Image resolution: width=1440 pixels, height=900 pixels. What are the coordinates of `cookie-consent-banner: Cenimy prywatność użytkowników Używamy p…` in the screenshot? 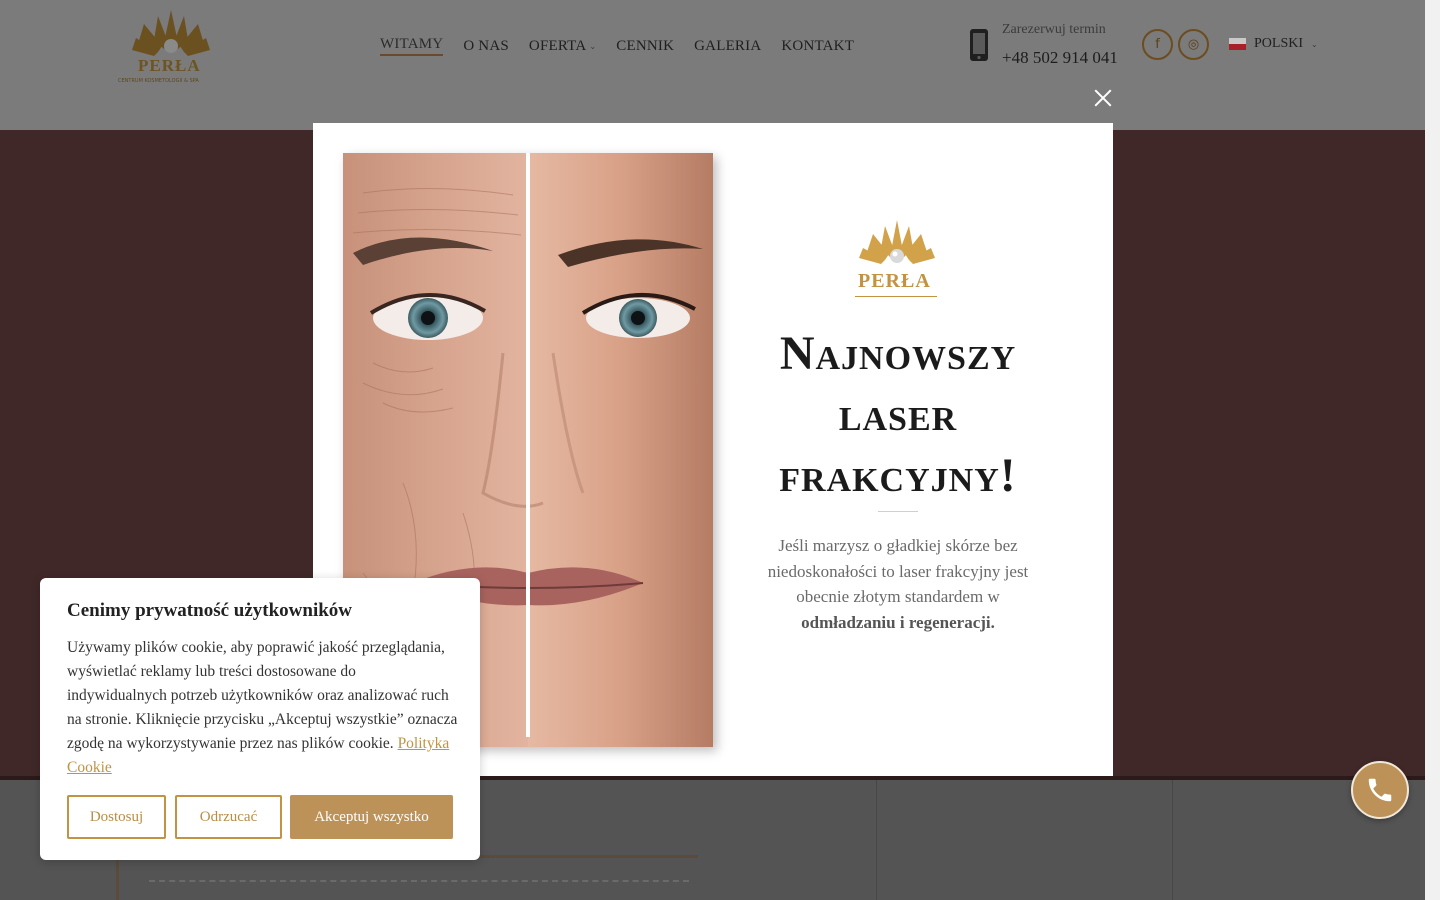 It's located at (260, 719).